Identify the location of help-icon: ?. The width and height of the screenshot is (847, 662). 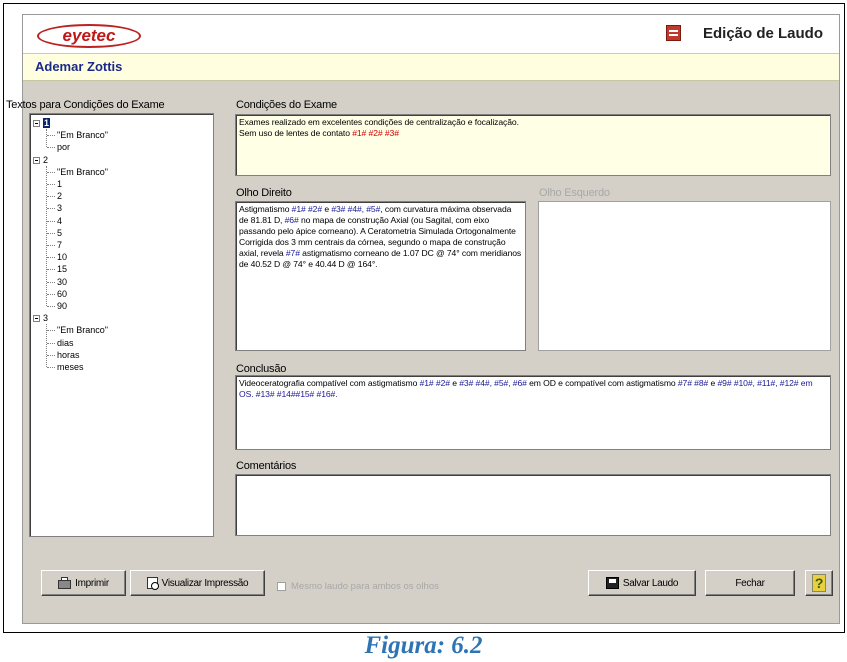
(819, 583).